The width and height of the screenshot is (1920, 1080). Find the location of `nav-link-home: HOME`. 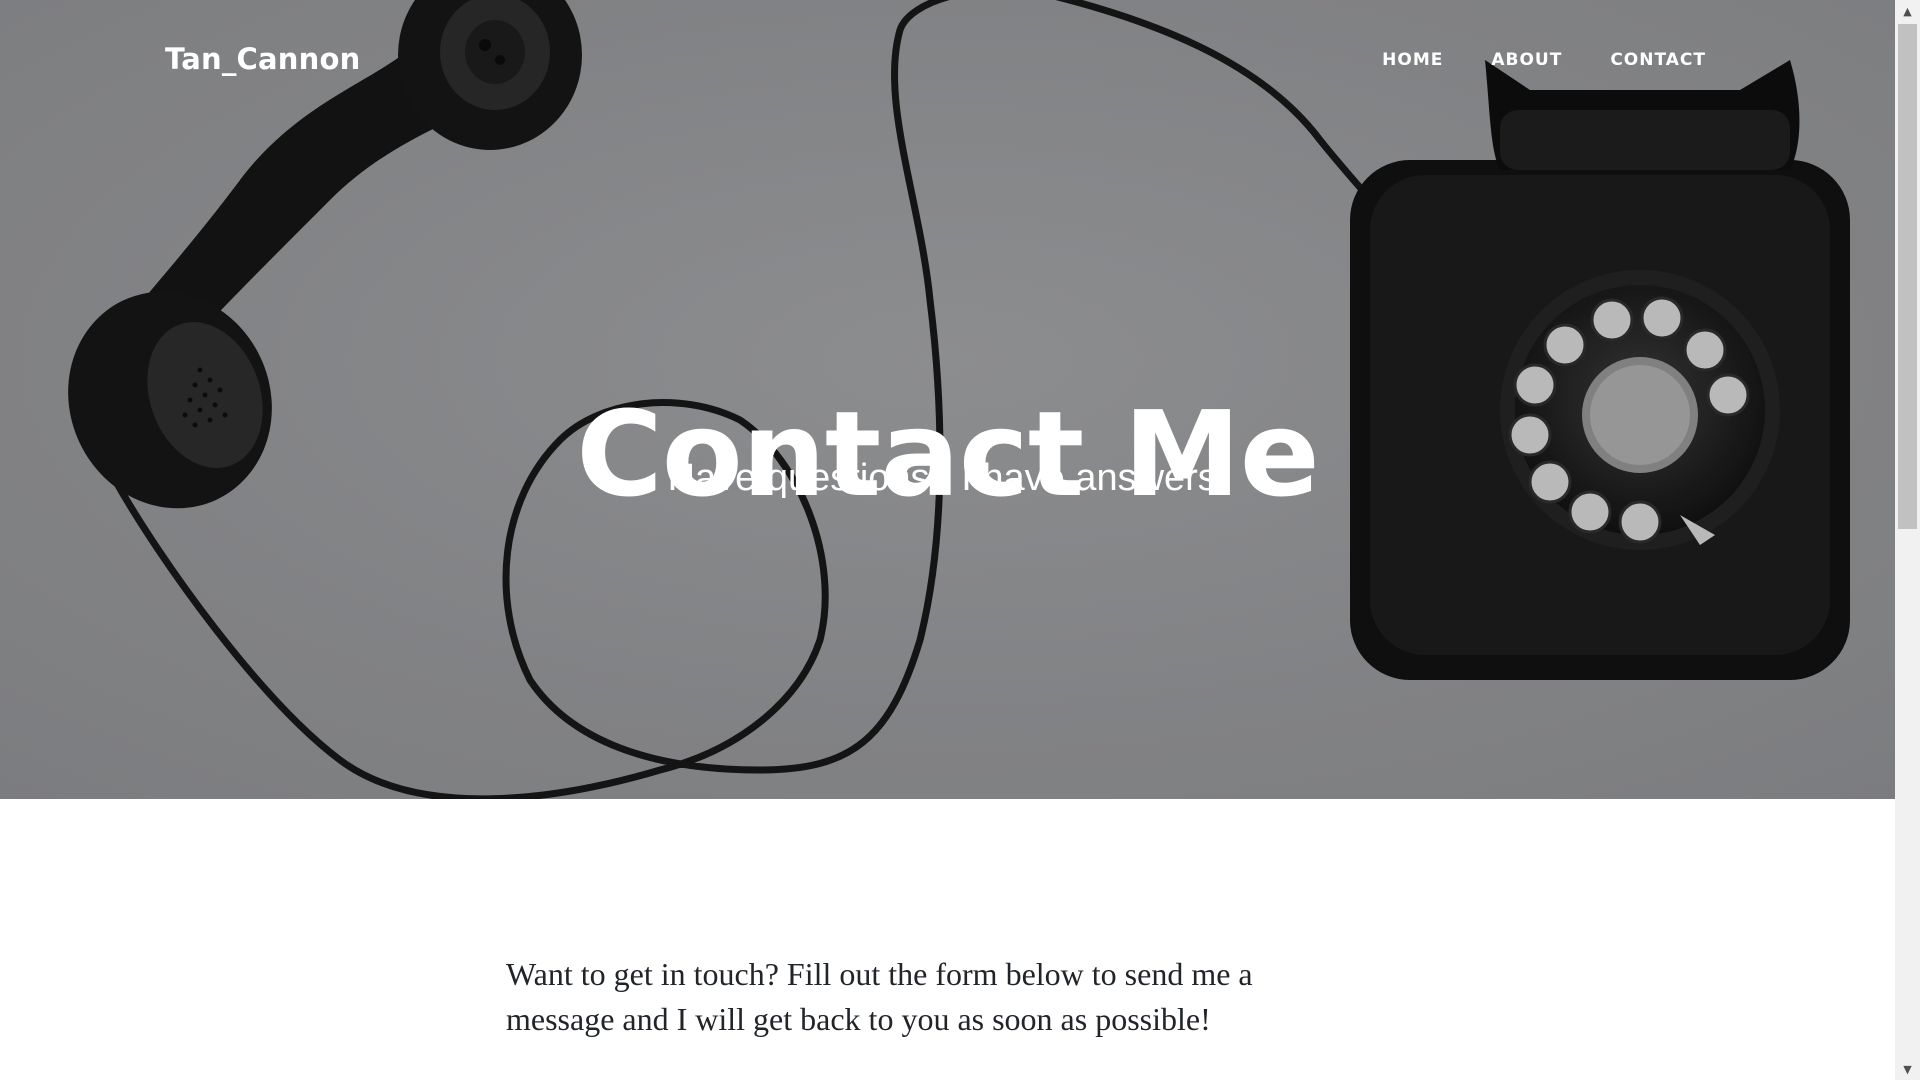

nav-link-home: HOME is located at coordinates (1412, 60).